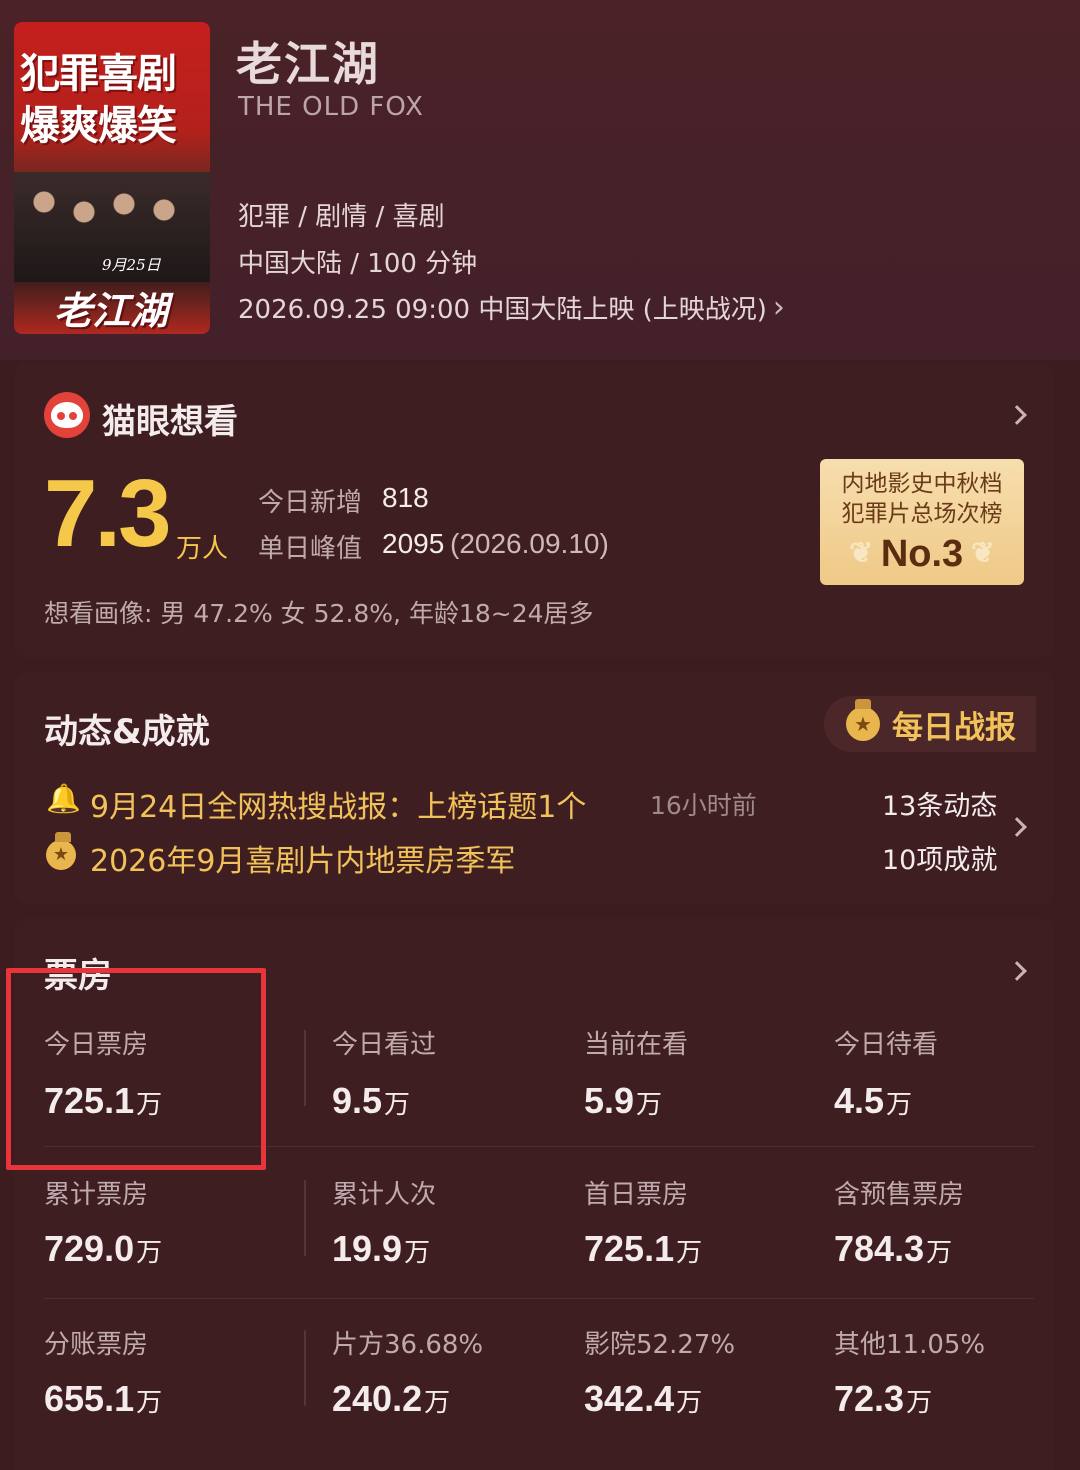 Image resolution: width=1080 pixels, height=1470 pixels. I want to click on box-office-cell-value: 342.4万, so click(643, 1398).